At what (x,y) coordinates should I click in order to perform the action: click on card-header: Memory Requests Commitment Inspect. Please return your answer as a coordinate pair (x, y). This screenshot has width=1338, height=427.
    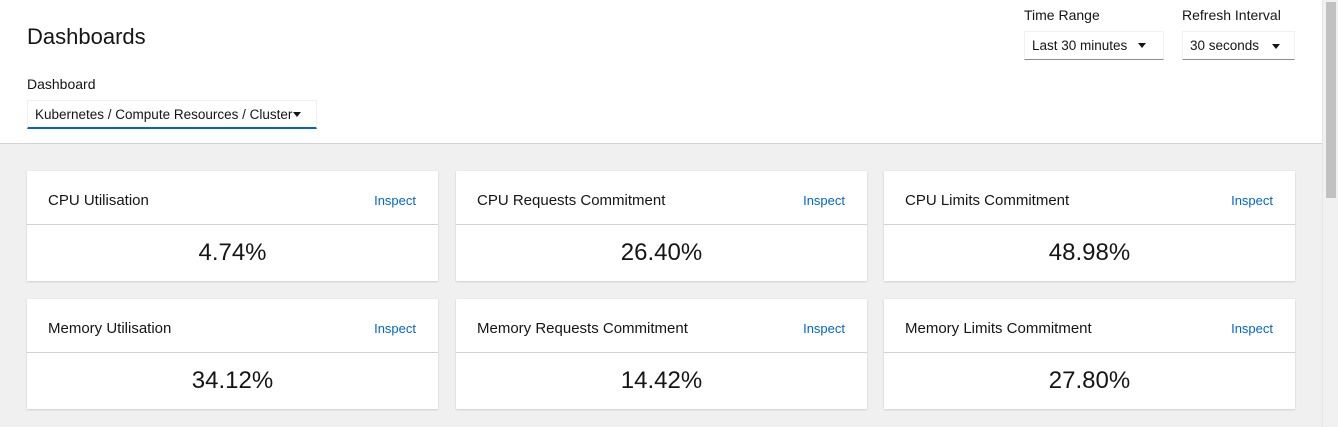
    Looking at the image, I should click on (661, 326).